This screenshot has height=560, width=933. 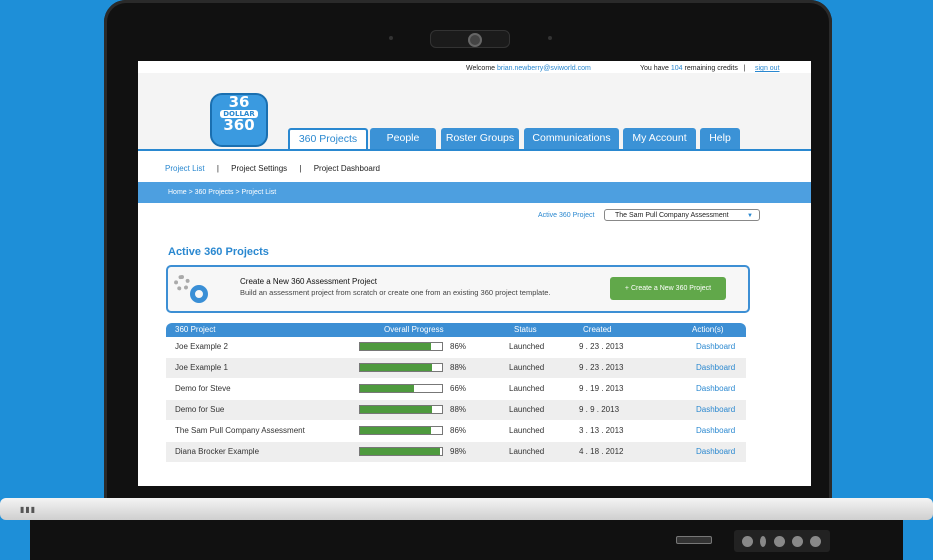 I want to click on active-project-dropdown: The Sam Pull Company Assessment ▼, so click(x=682, y=215).